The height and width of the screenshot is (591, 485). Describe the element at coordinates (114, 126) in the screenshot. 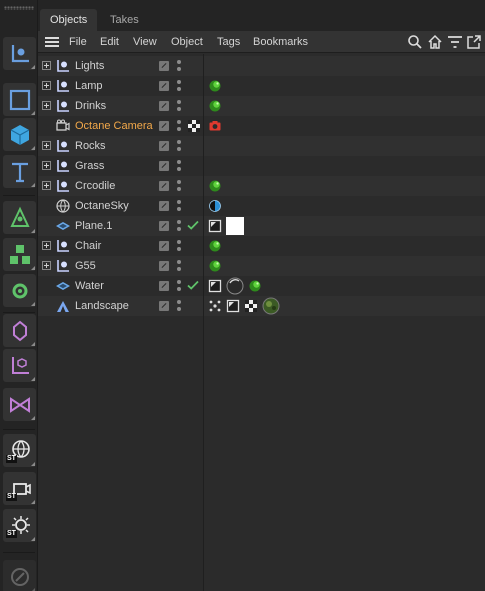

I see `object-name: Octane Camera` at that location.